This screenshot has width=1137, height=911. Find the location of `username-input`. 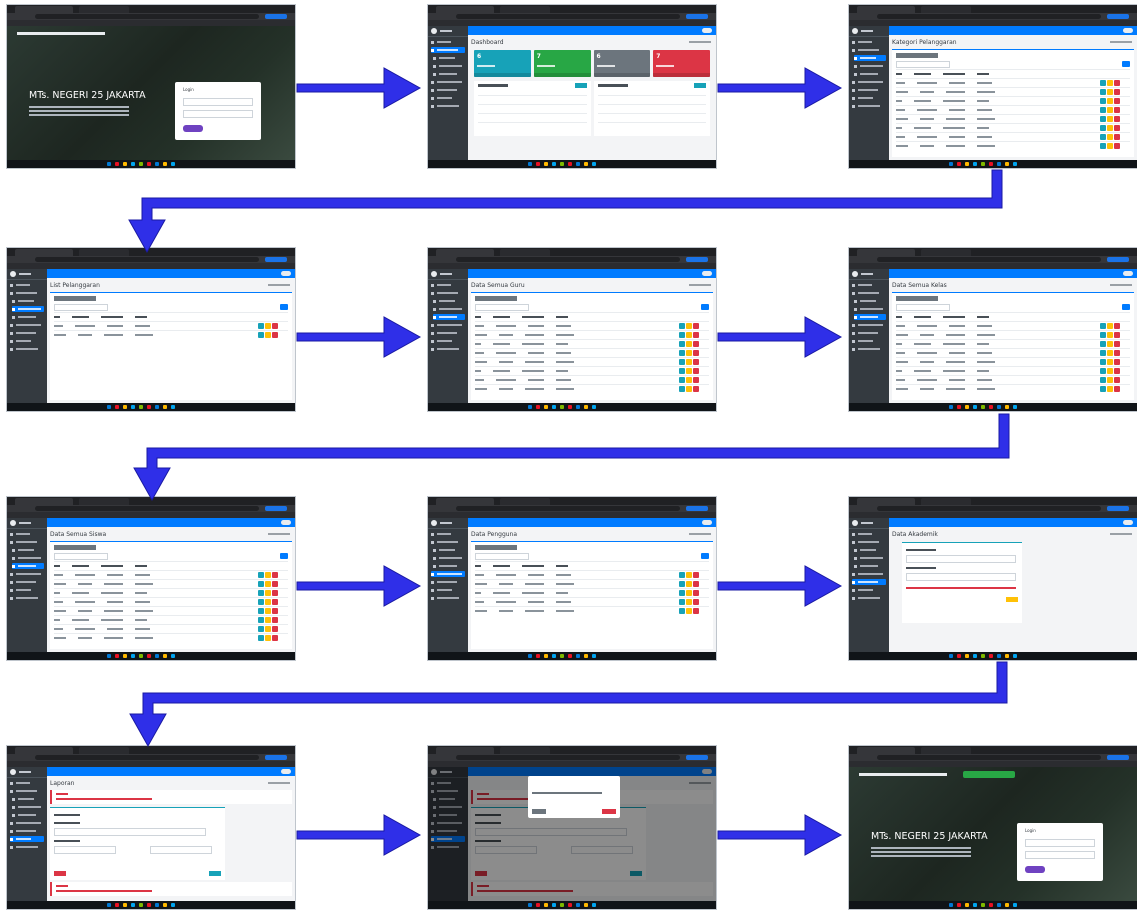

username-input is located at coordinates (1060, 843).